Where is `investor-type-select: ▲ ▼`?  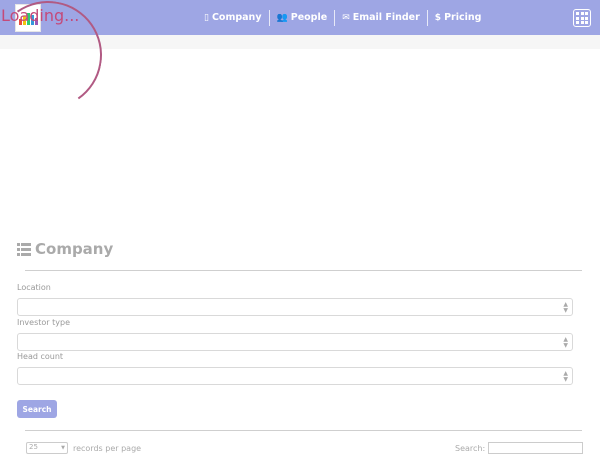
investor-type-select: ▲ ▼ is located at coordinates (295, 342).